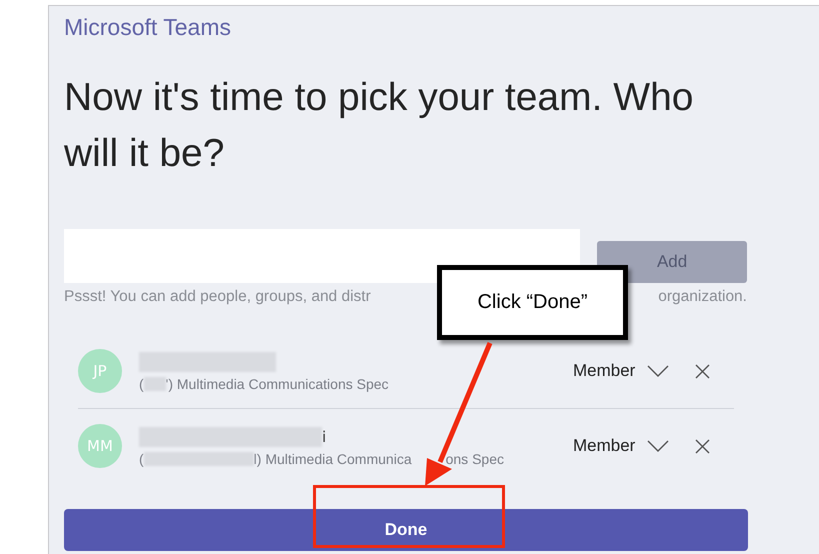 The width and height of the screenshot is (819, 554). Describe the element at coordinates (148, 27) in the screenshot. I see `app-title: Microsoft Teams` at that location.